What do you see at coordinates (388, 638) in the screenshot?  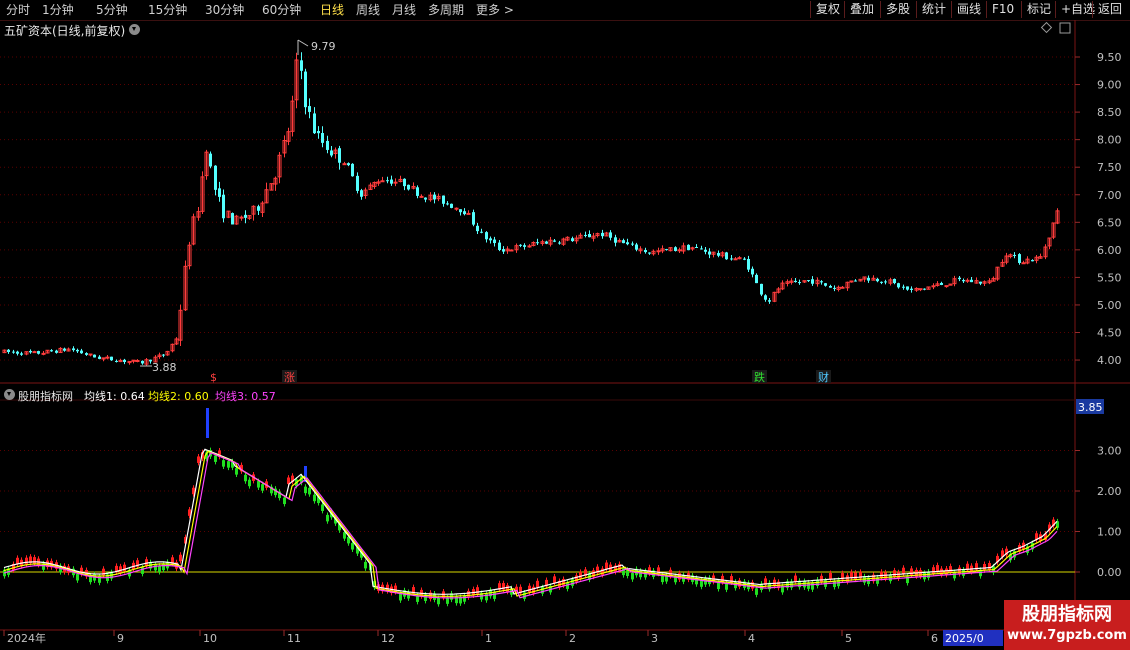 I see `x-axis-label: 12` at bounding box center [388, 638].